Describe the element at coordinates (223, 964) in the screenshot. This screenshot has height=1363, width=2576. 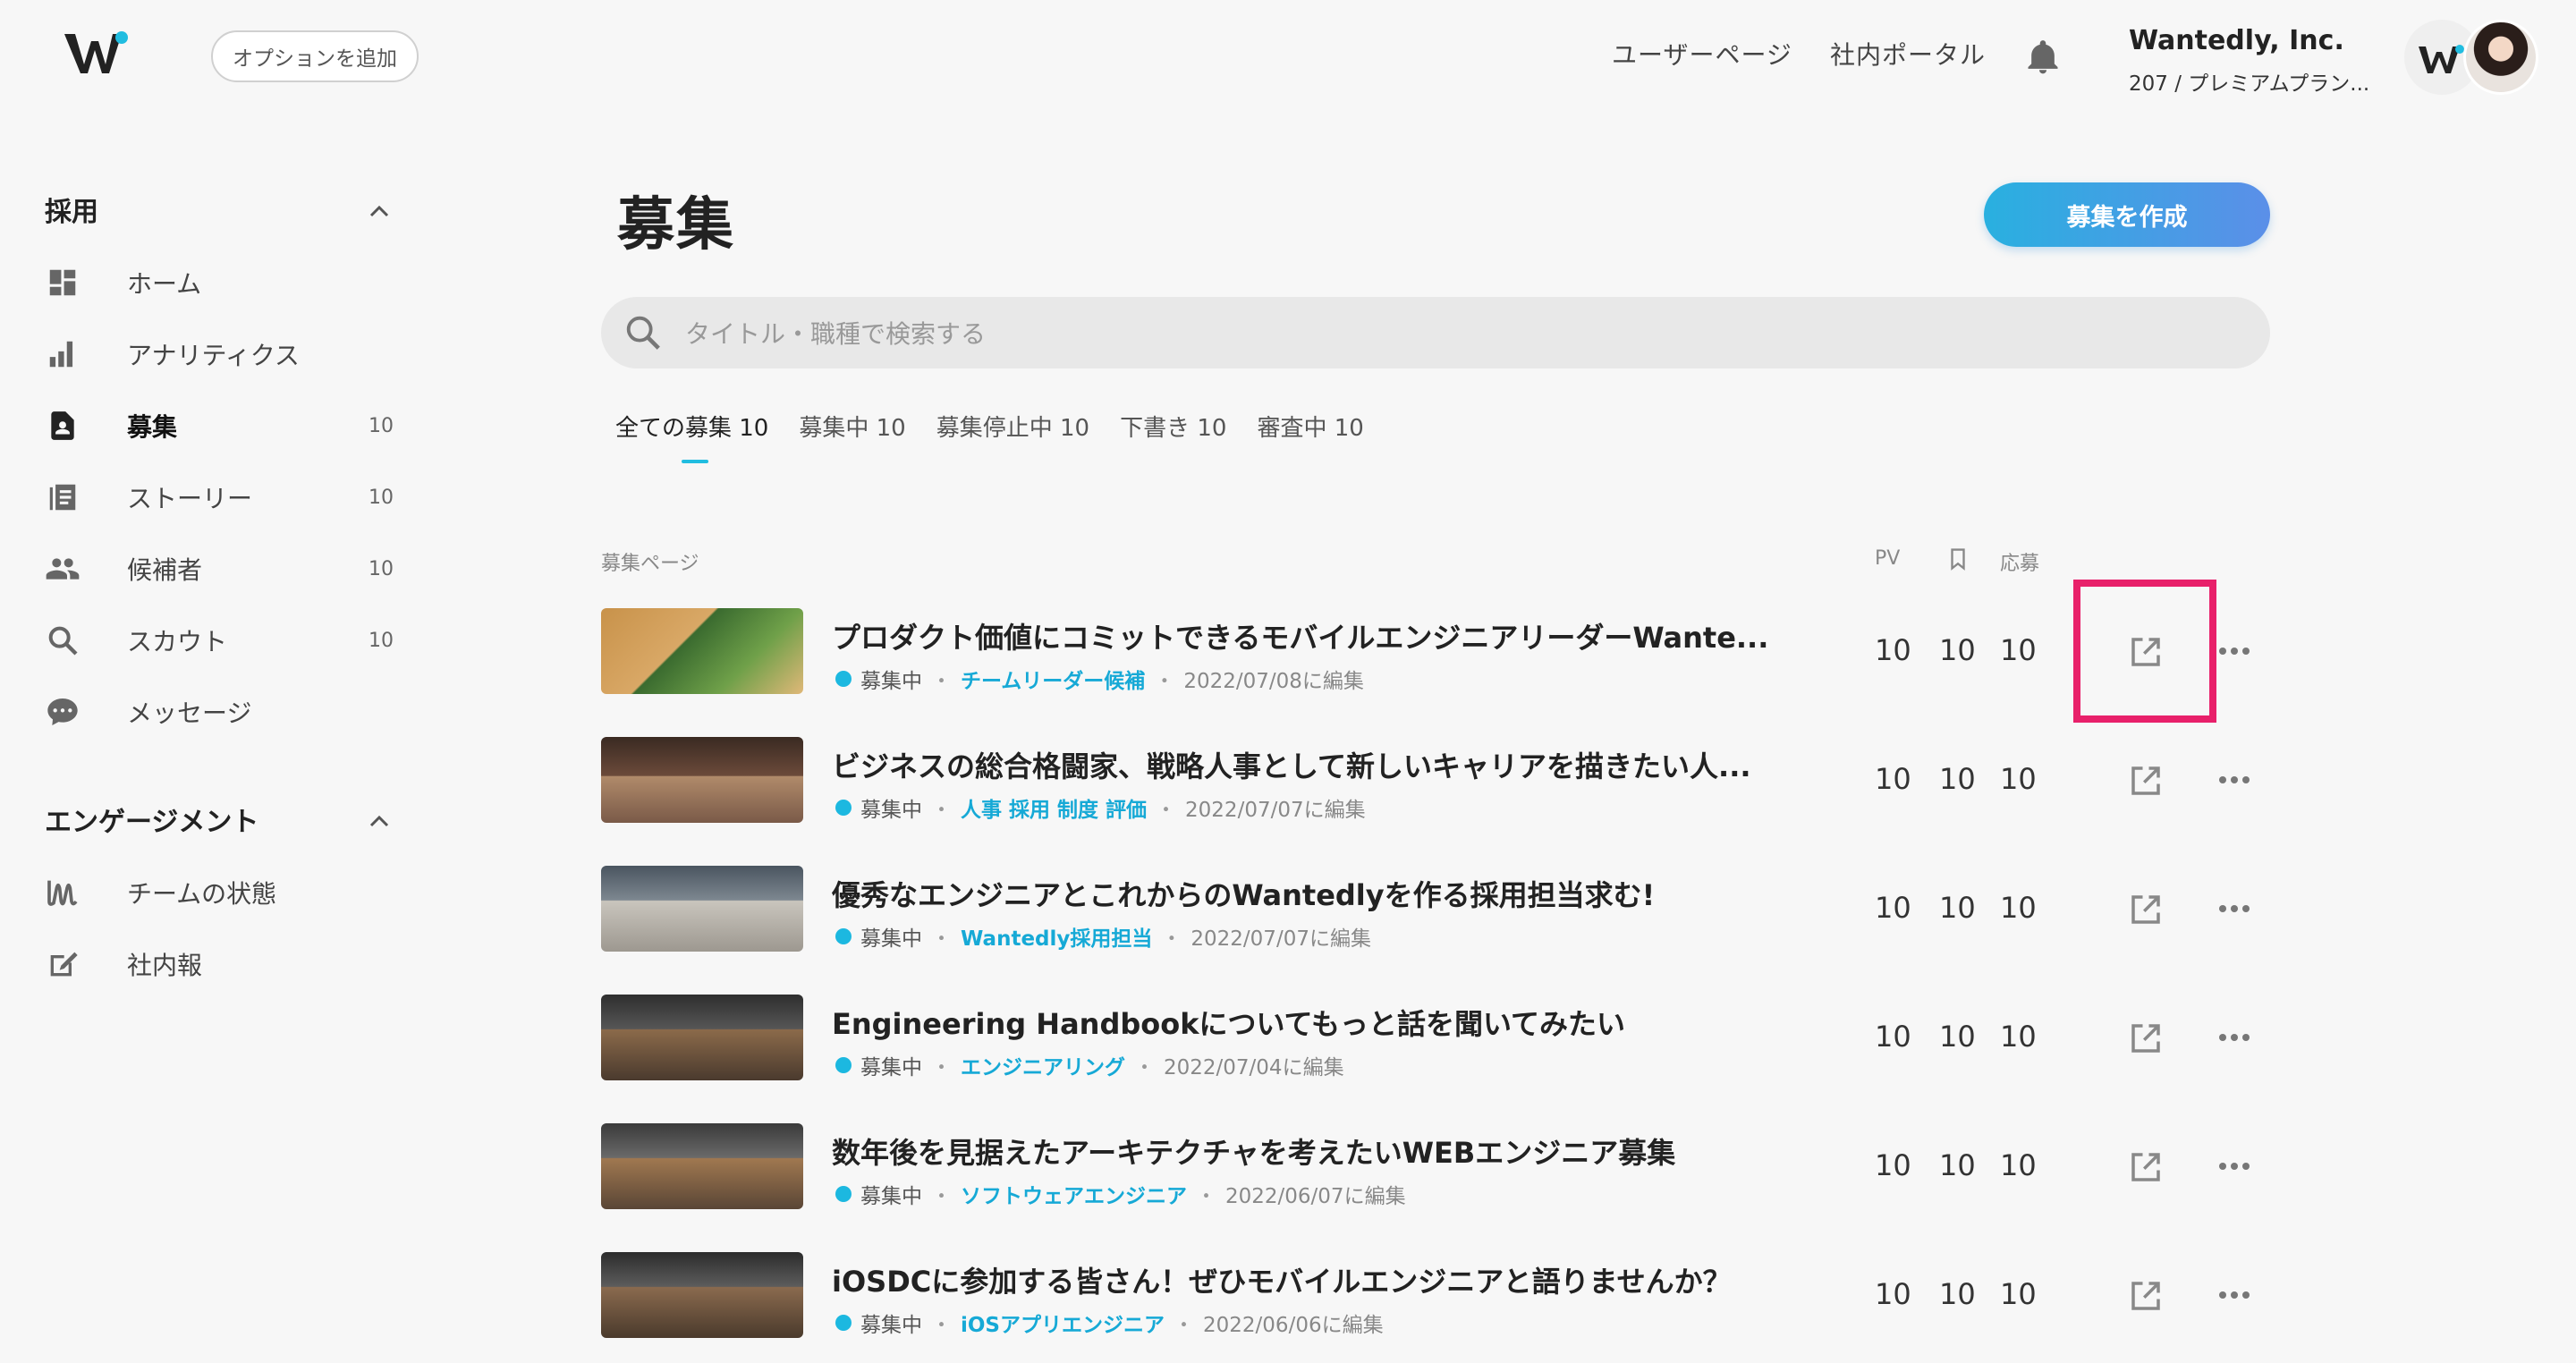
I see `sidebar-item-newsletter: 社内報` at that location.